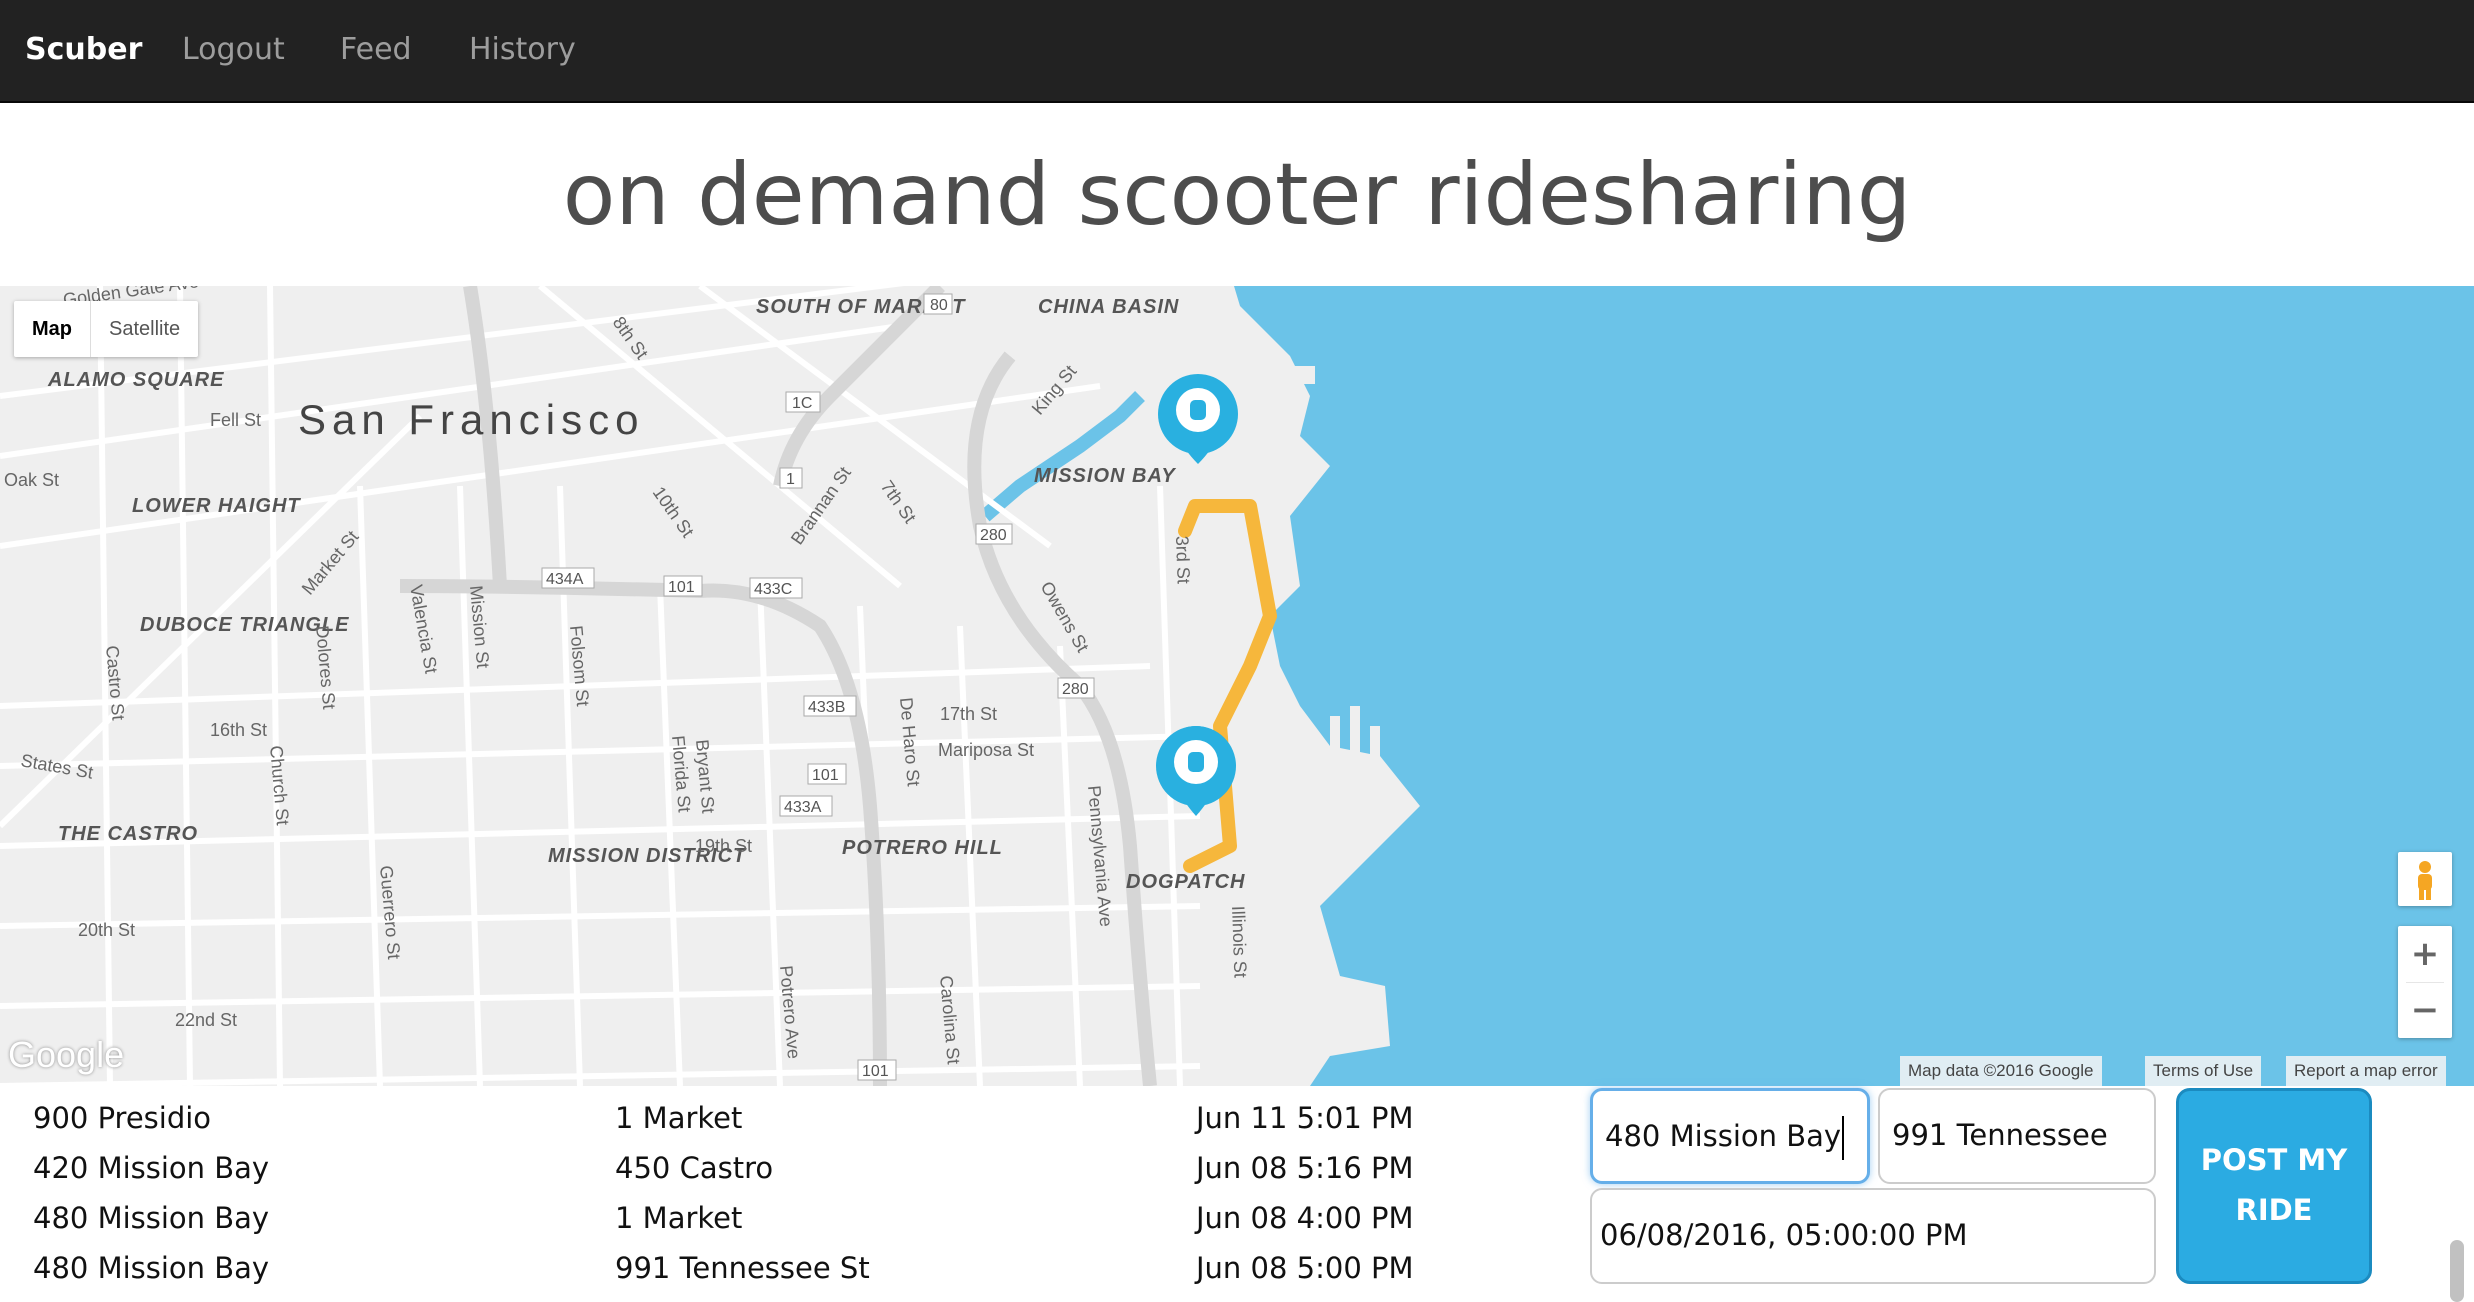 The image size is (2474, 1302). Describe the element at coordinates (2017, 1165) in the screenshot. I see `destination-input: 991 Tennessee St` at that location.